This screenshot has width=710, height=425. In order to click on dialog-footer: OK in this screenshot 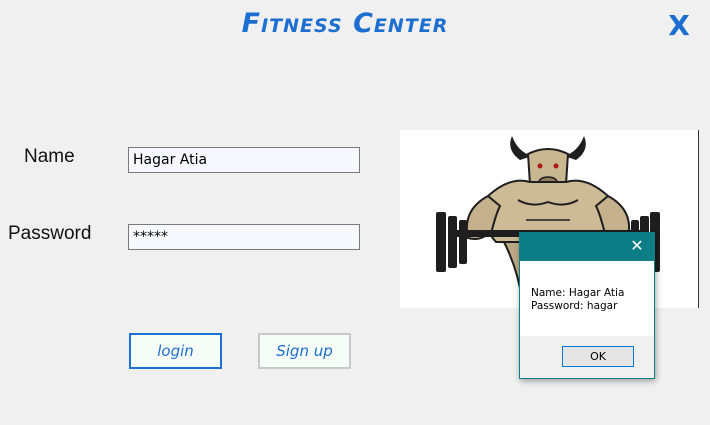, I will do `click(587, 357)`.